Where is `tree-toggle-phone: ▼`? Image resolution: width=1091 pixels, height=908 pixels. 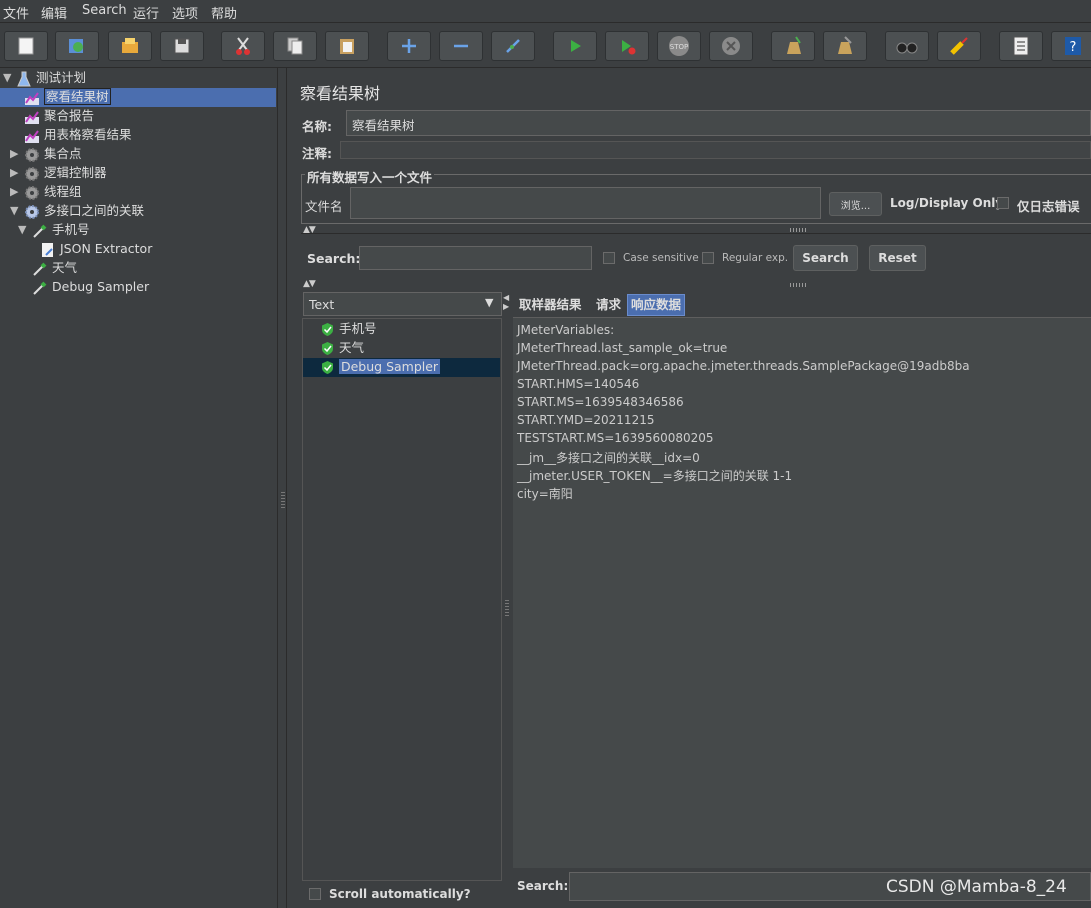 tree-toggle-phone: ▼ is located at coordinates (24, 229).